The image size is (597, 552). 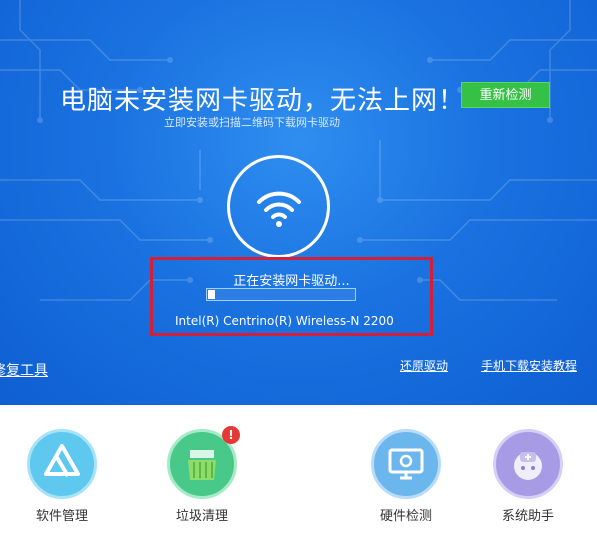 I want to click on recheck-button: 重新检测, so click(x=505, y=95).